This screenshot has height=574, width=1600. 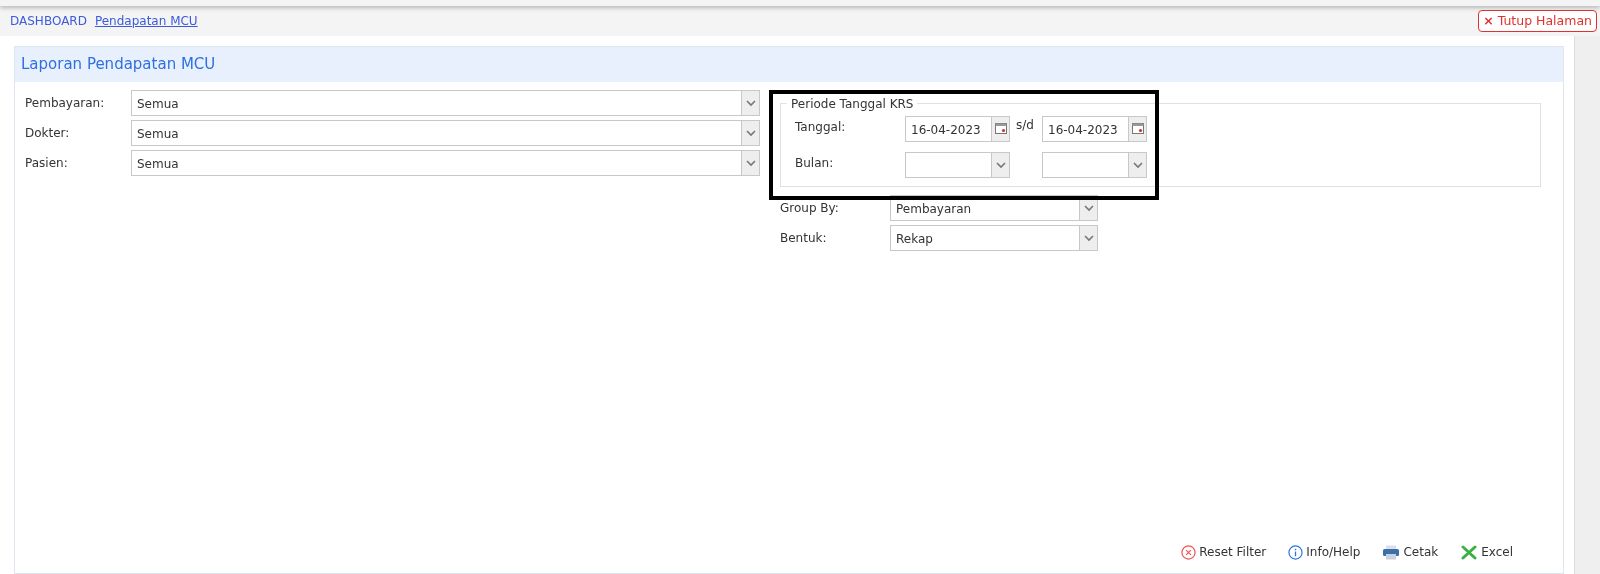 What do you see at coordinates (994, 237) in the screenshot?
I see `dropdown: Rekap` at bounding box center [994, 237].